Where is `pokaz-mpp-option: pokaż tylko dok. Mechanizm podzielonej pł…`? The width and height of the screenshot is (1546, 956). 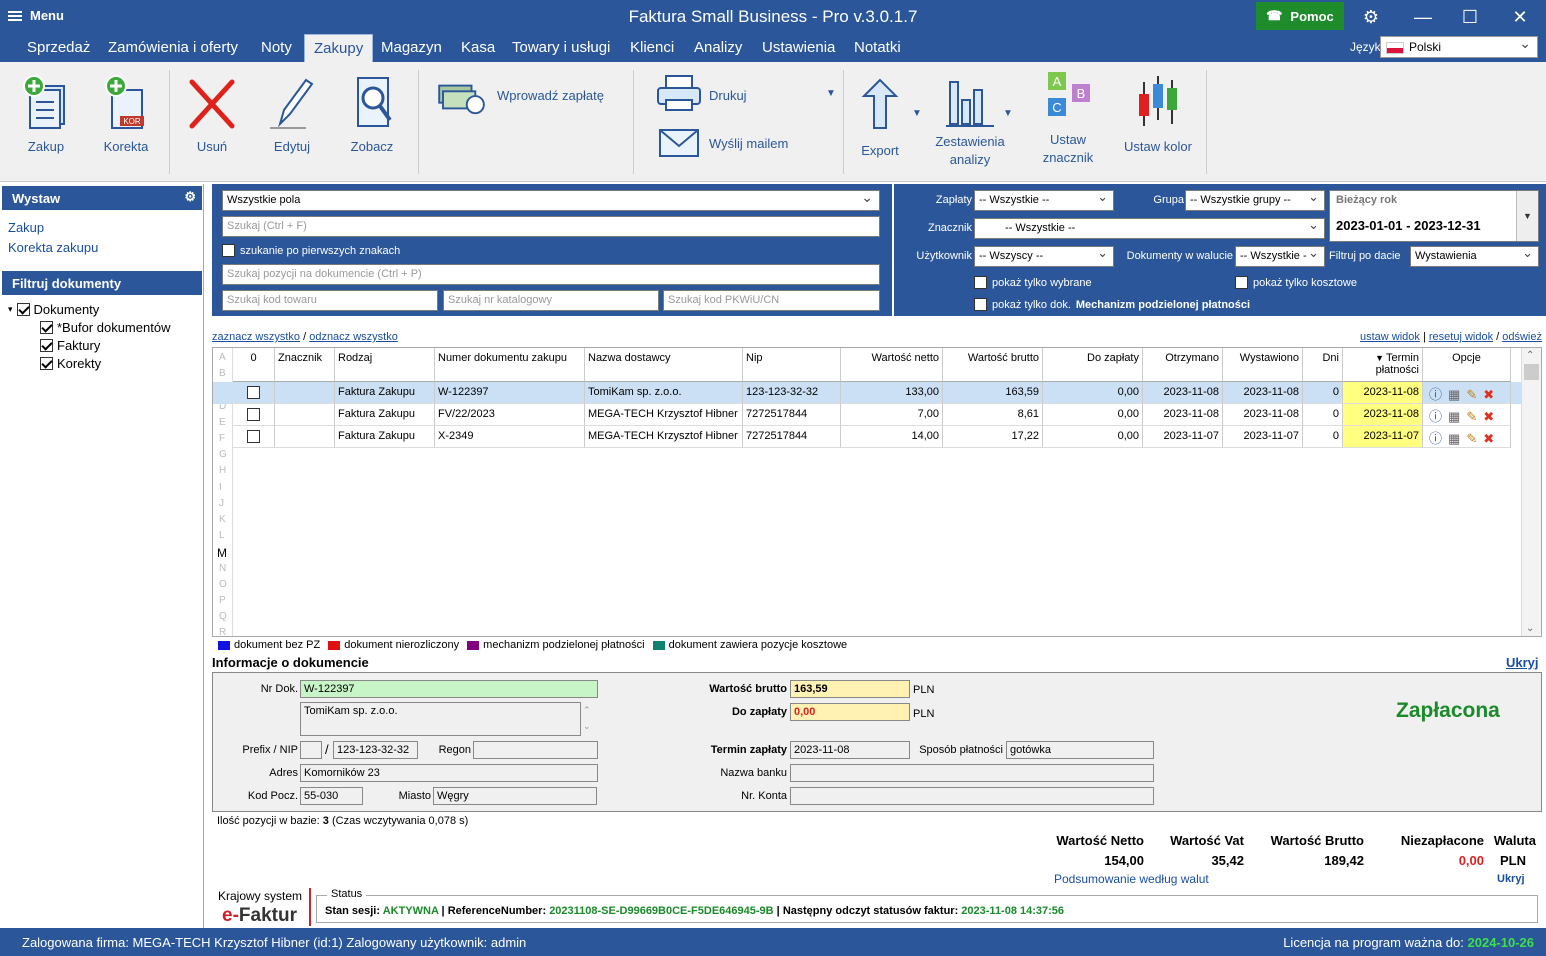
pokaz-mpp-option: pokaż tylko dok. Mechanizm podzielonej pł… is located at coordinates (1112, 304).